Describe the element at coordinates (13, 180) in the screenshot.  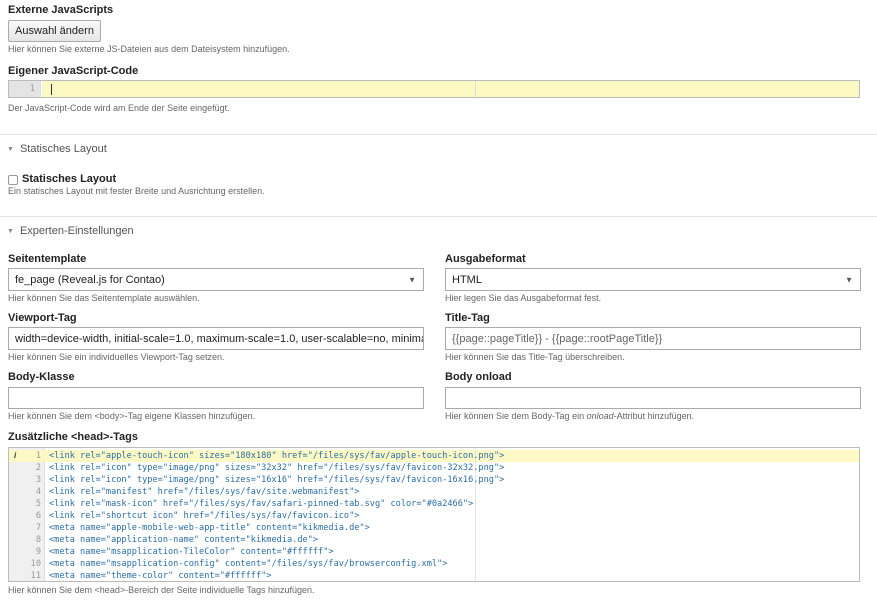
I see `static-layout-checkbox` at that location.